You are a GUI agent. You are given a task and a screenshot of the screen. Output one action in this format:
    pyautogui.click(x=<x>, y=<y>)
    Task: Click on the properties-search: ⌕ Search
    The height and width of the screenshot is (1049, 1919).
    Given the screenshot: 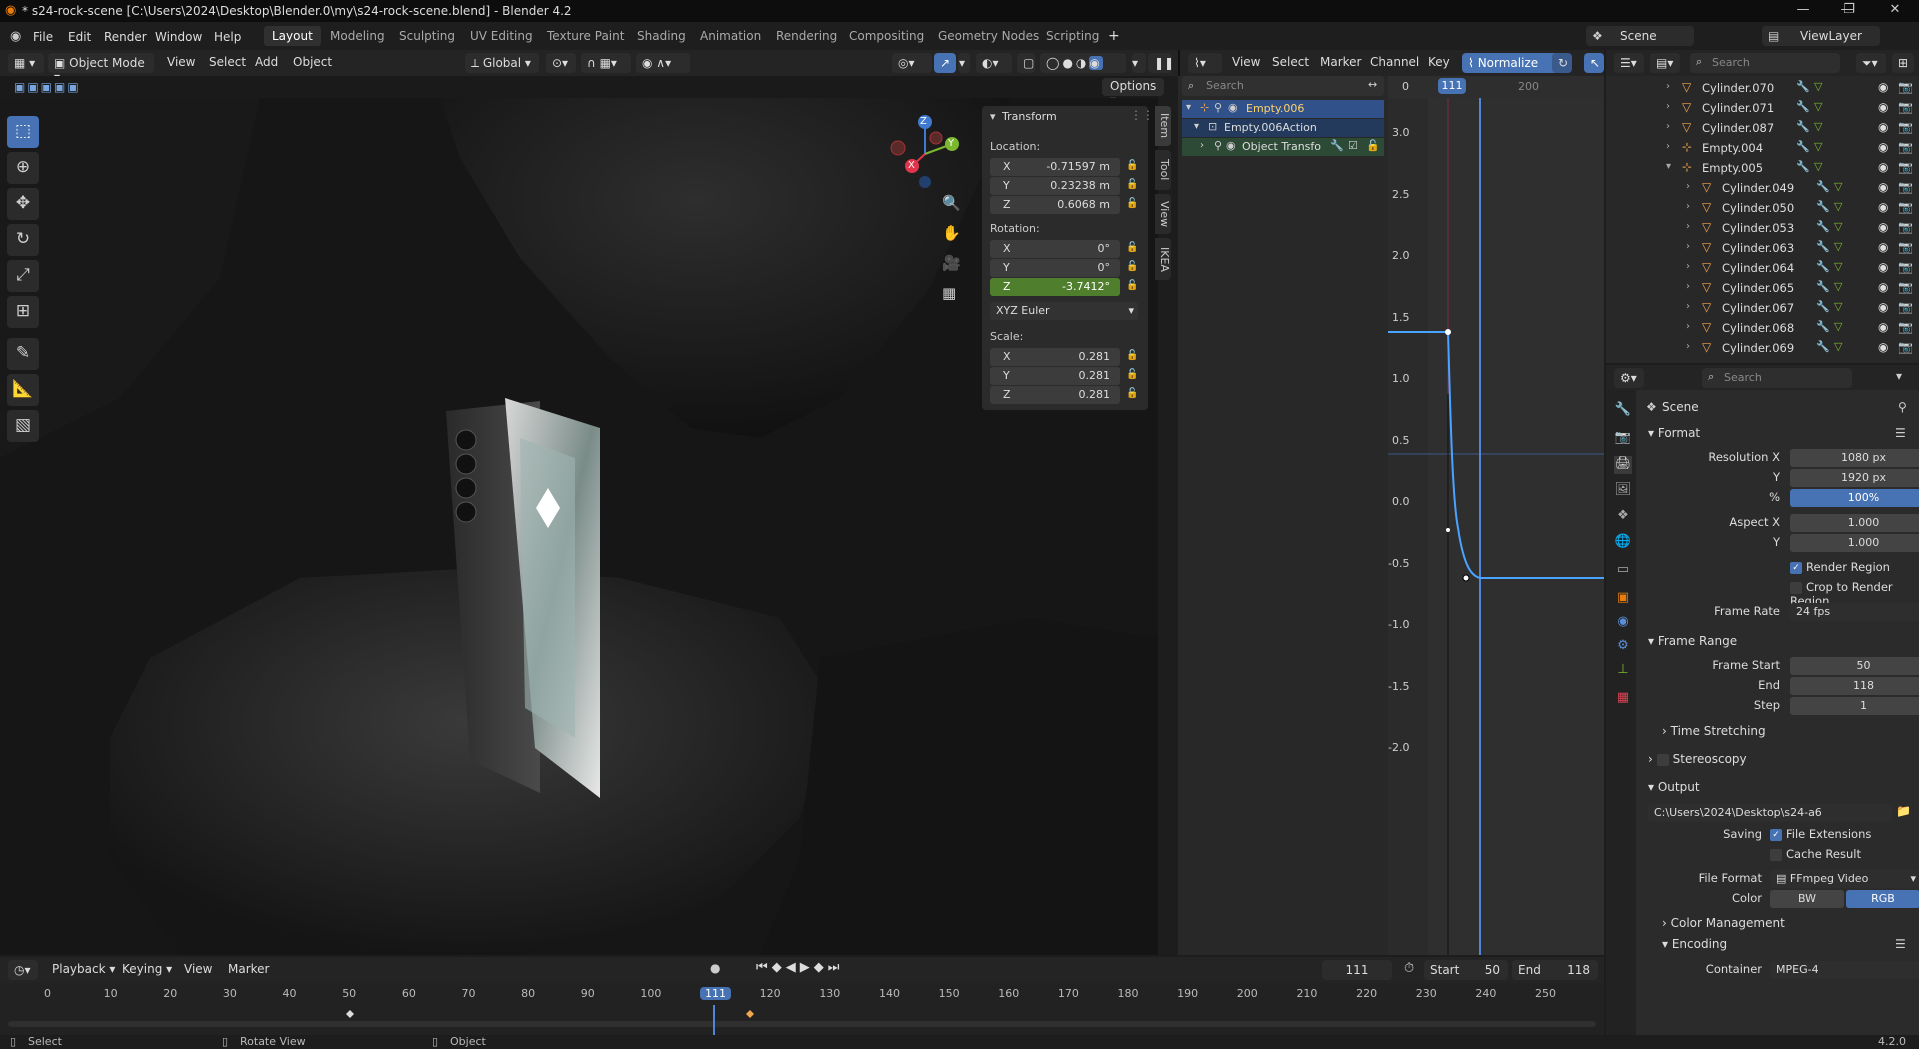 What is the action you would take?
    pyautogui.click(x=1777, y=378)
    